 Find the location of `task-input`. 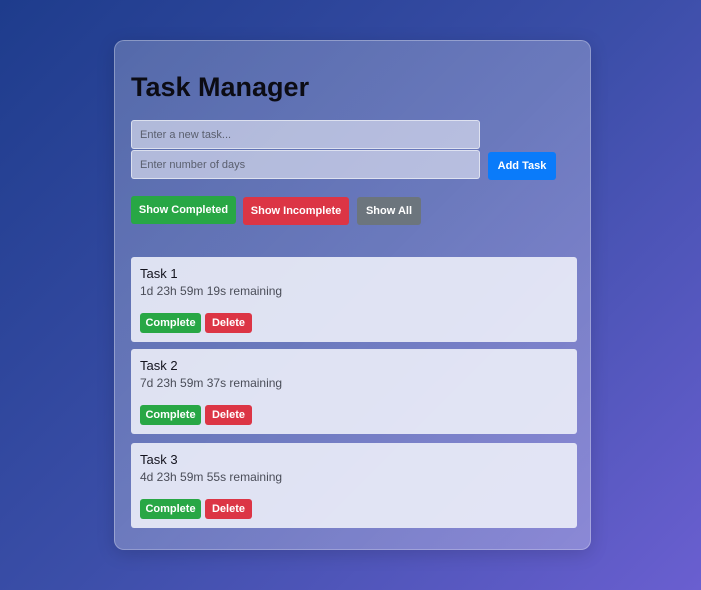

task-input is located at coordinates (305, 134).